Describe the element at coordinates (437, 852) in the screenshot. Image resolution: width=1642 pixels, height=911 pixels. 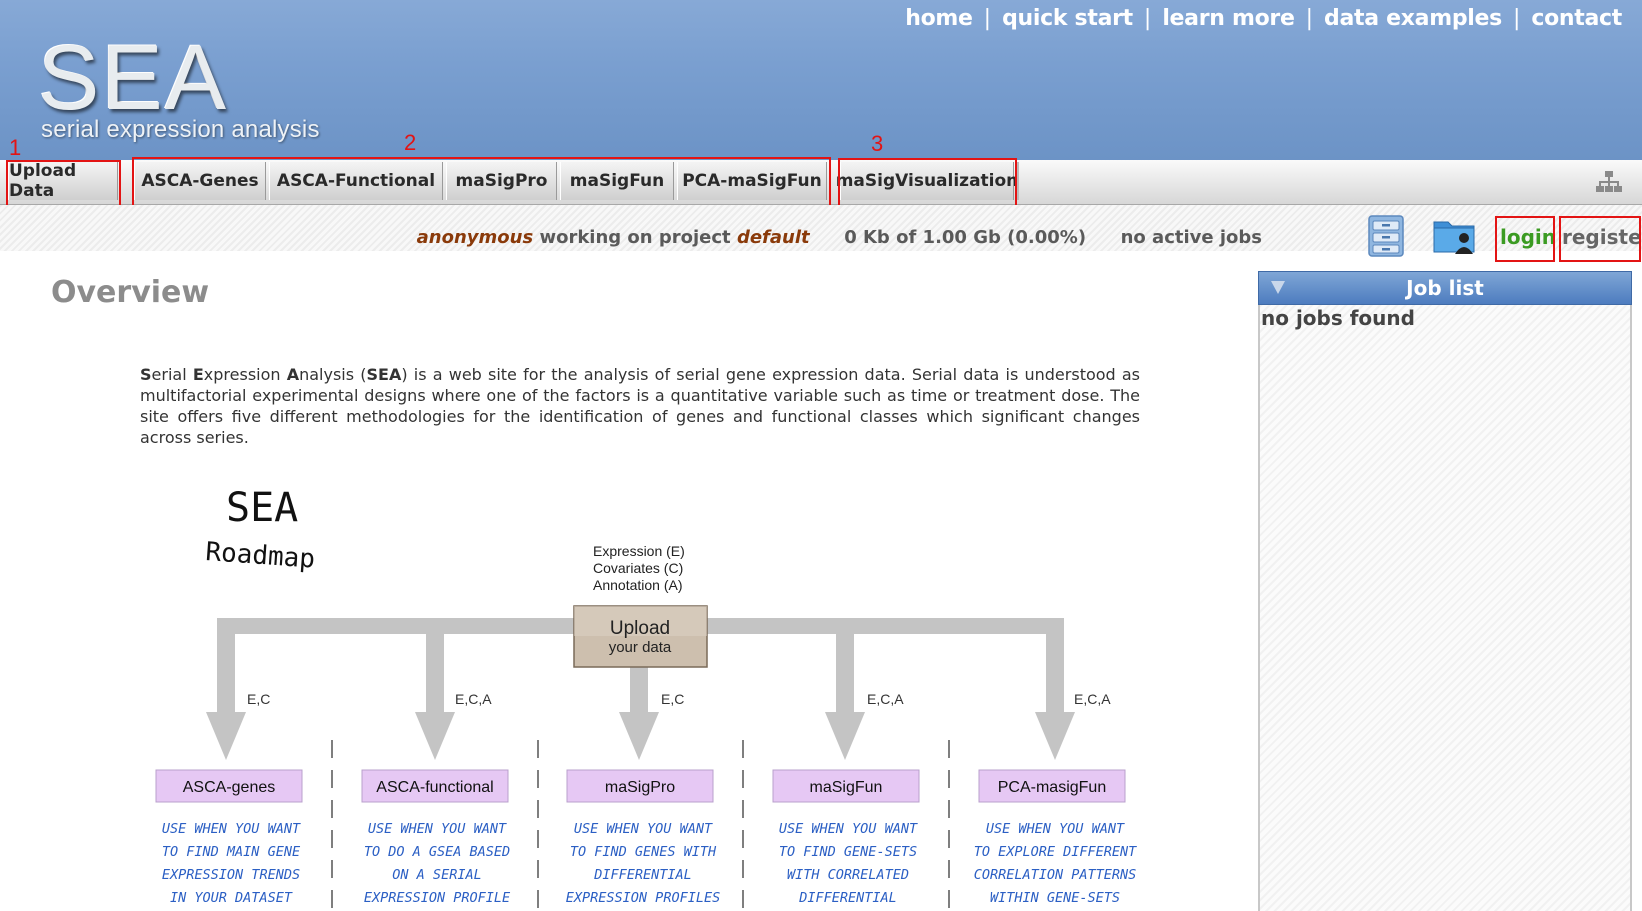
I see `description-line: TO DO A GSEA BASED` at that location.